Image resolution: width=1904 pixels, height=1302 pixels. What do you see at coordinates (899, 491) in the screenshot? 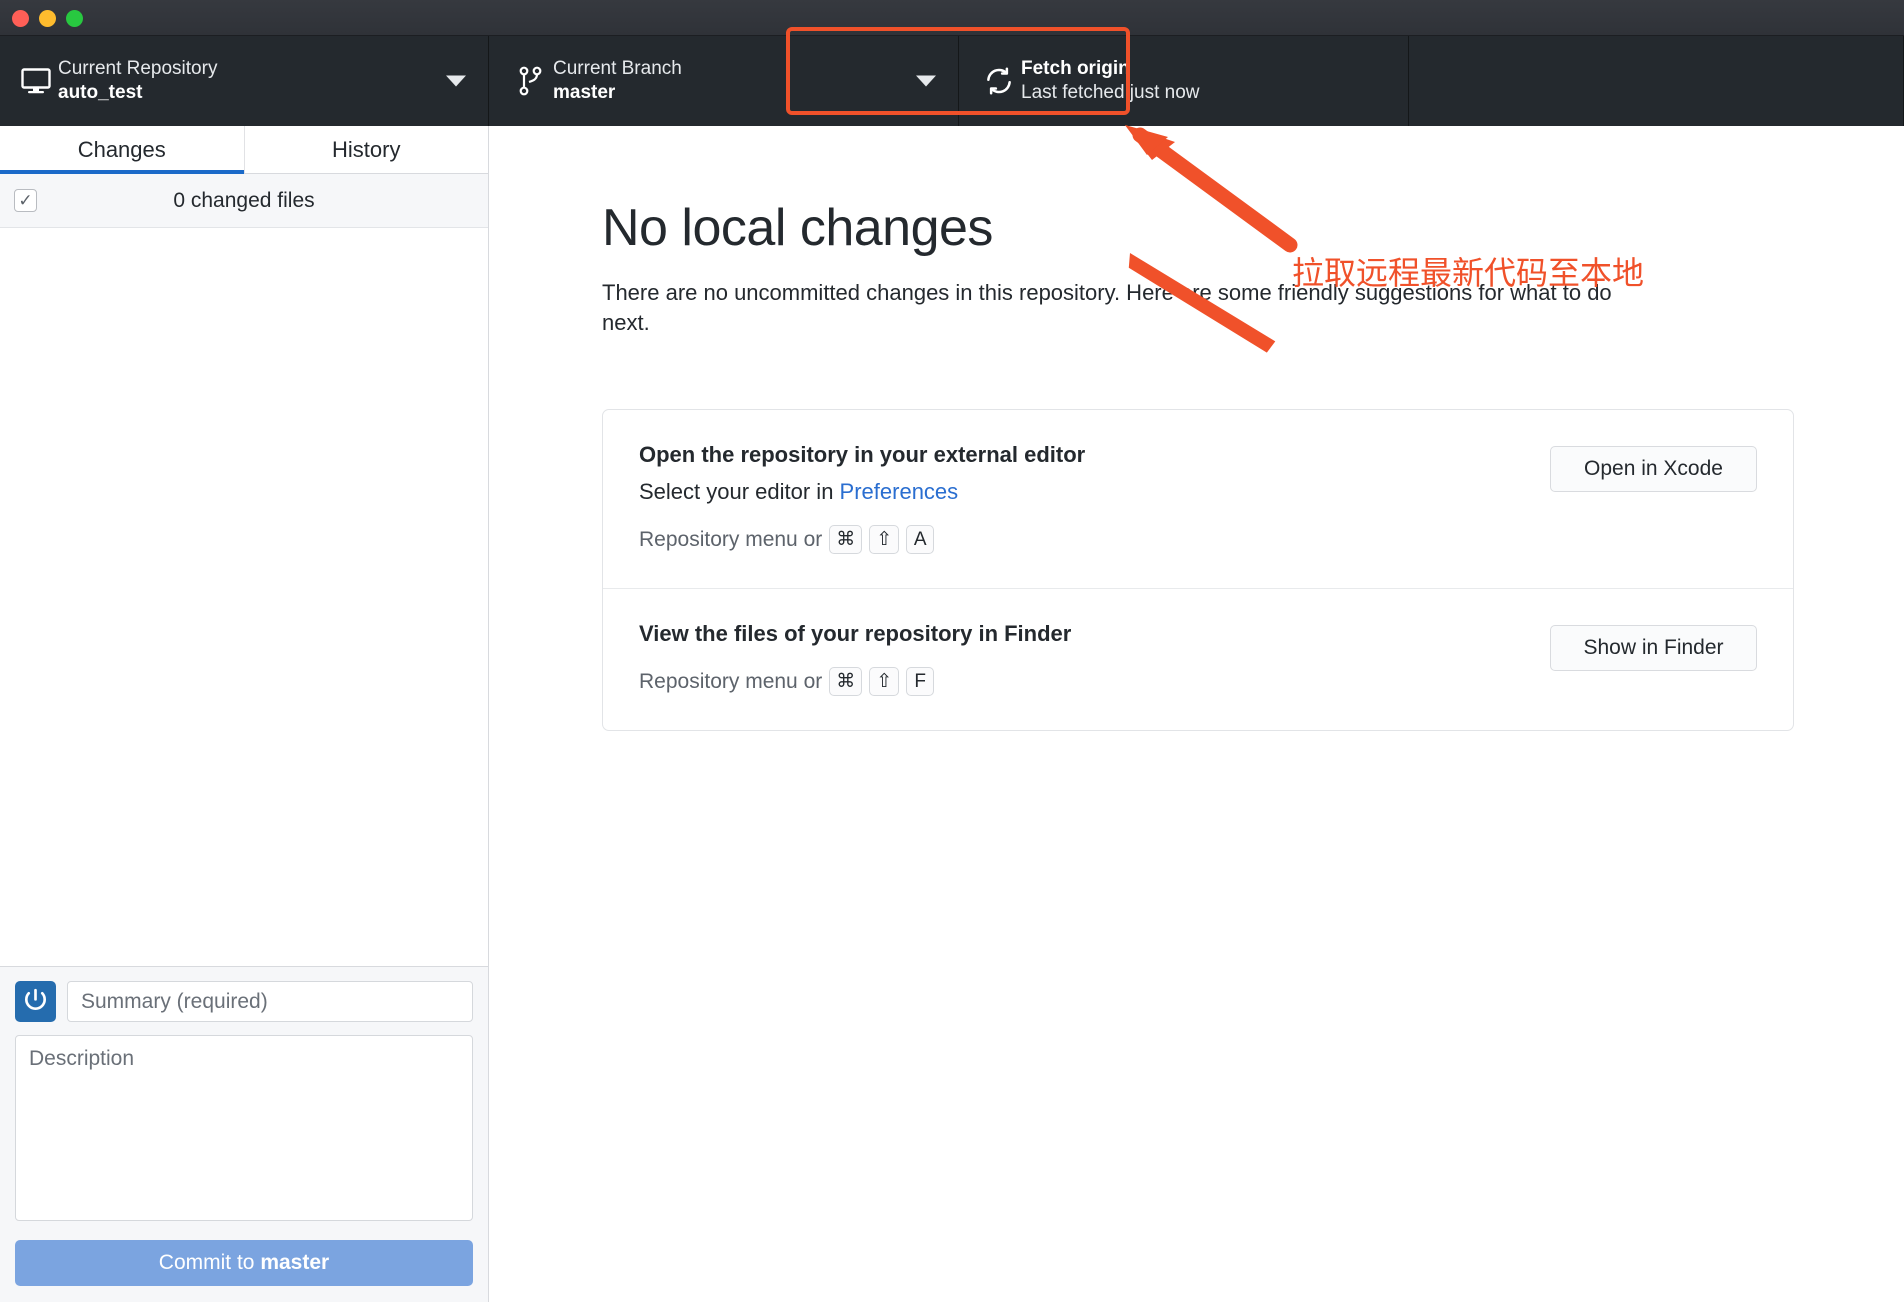
I see `preferences-link: Preferences` at bounding box center [899, 491].